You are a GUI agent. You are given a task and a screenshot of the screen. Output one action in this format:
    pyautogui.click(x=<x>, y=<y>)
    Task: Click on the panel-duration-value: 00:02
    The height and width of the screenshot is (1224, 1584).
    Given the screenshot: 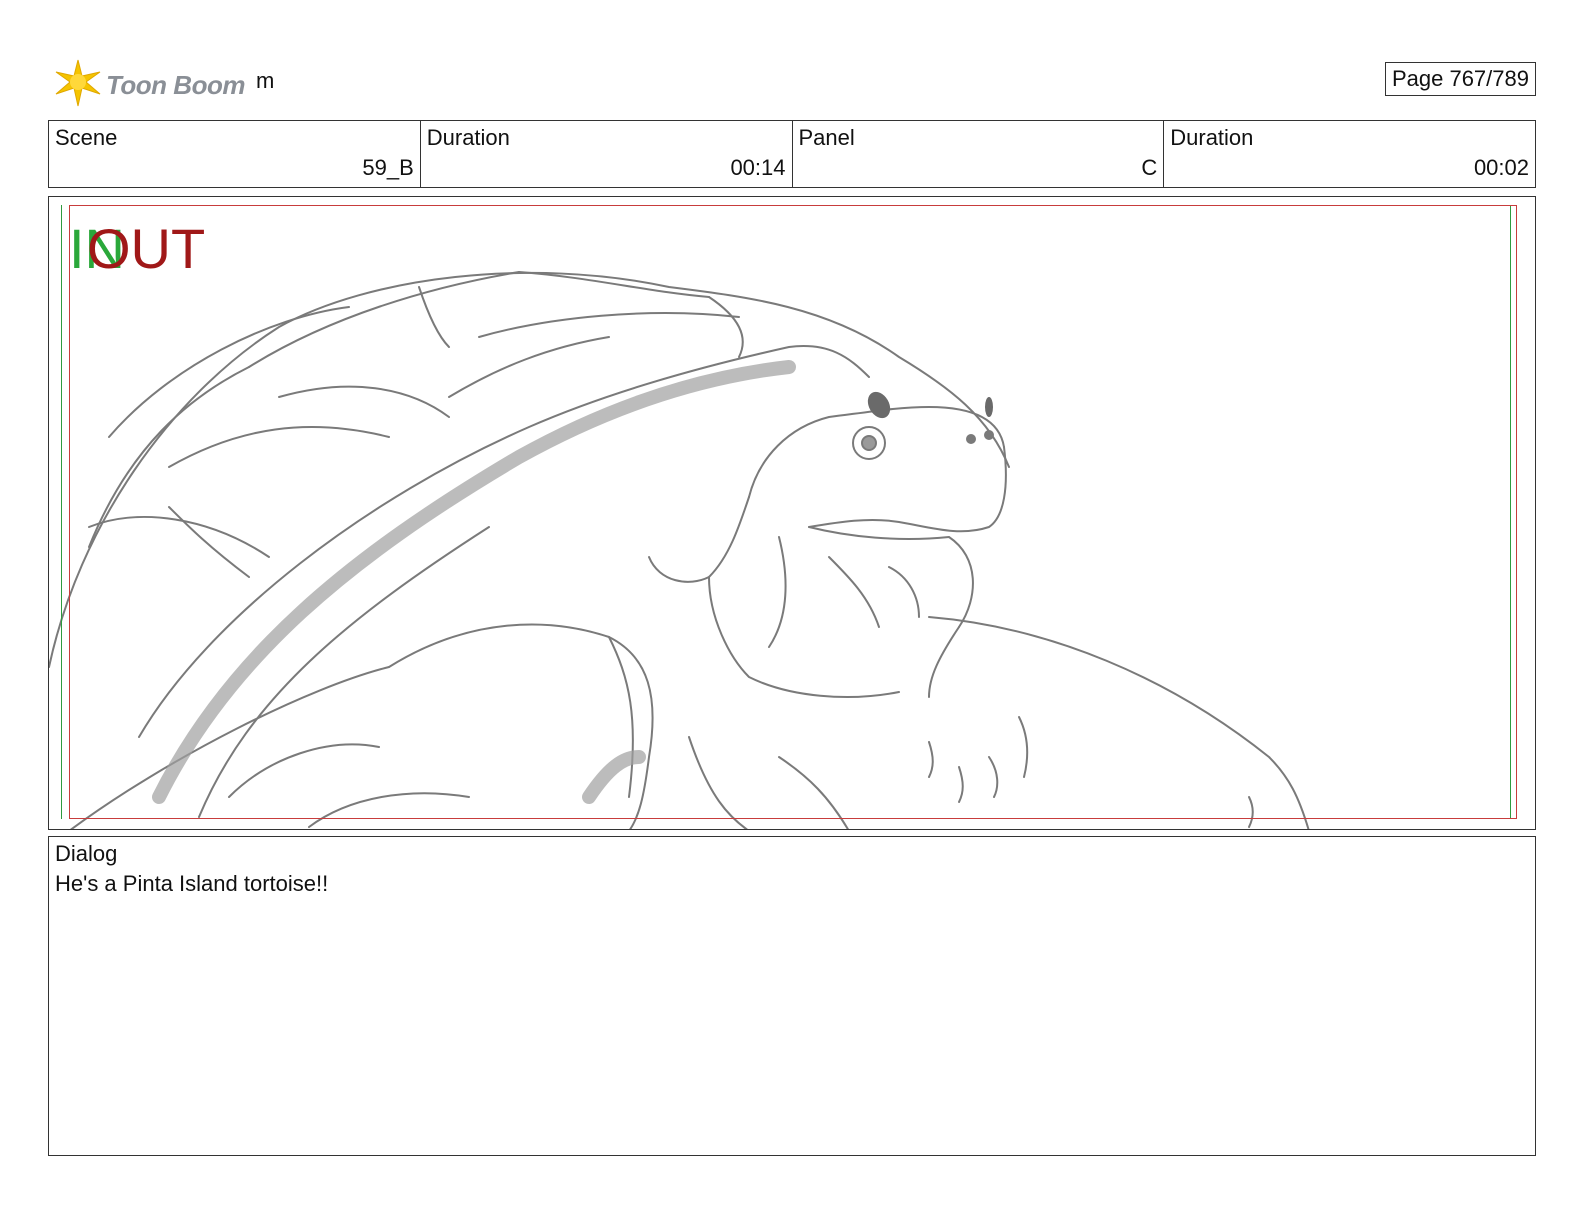 What is the action you would take?
    pyautogui.click(x=1501, y=167)
    